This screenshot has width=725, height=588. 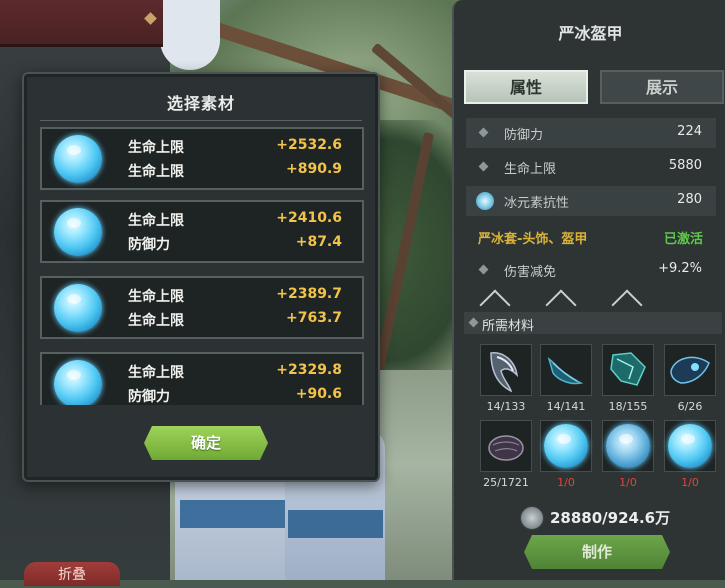 What do you see at coordinates (532, 518) in the screenshot?
I see `currency-coin-icon` at bounding box center [532, 518].